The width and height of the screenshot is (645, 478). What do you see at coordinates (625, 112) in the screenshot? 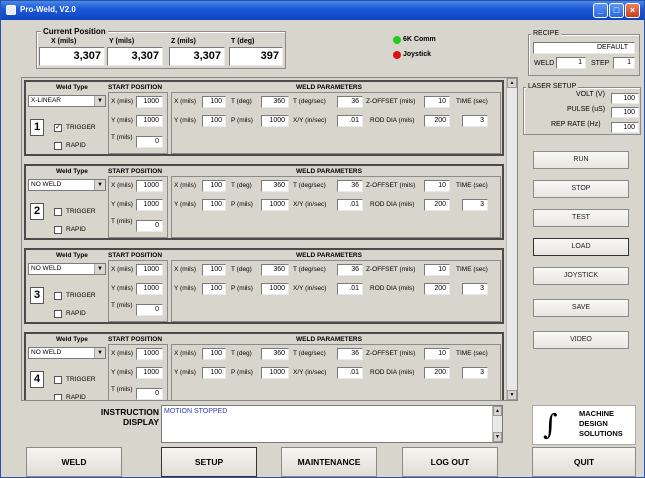
I see `laser-pulse-input: 100` at bounding box center [625, 112].